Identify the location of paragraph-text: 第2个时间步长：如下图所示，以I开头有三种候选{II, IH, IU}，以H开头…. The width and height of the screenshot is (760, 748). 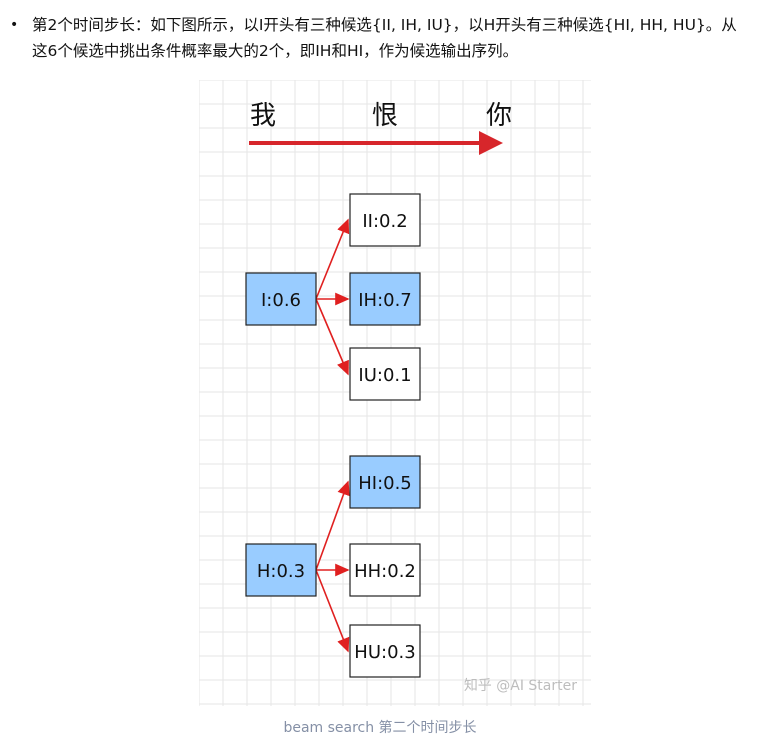
(384, 38).